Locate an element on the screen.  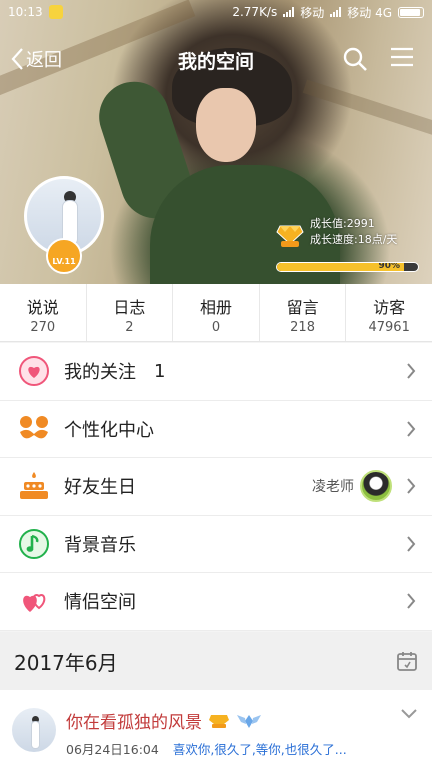
stat-value: 0 is located at coordinates (216, 327).